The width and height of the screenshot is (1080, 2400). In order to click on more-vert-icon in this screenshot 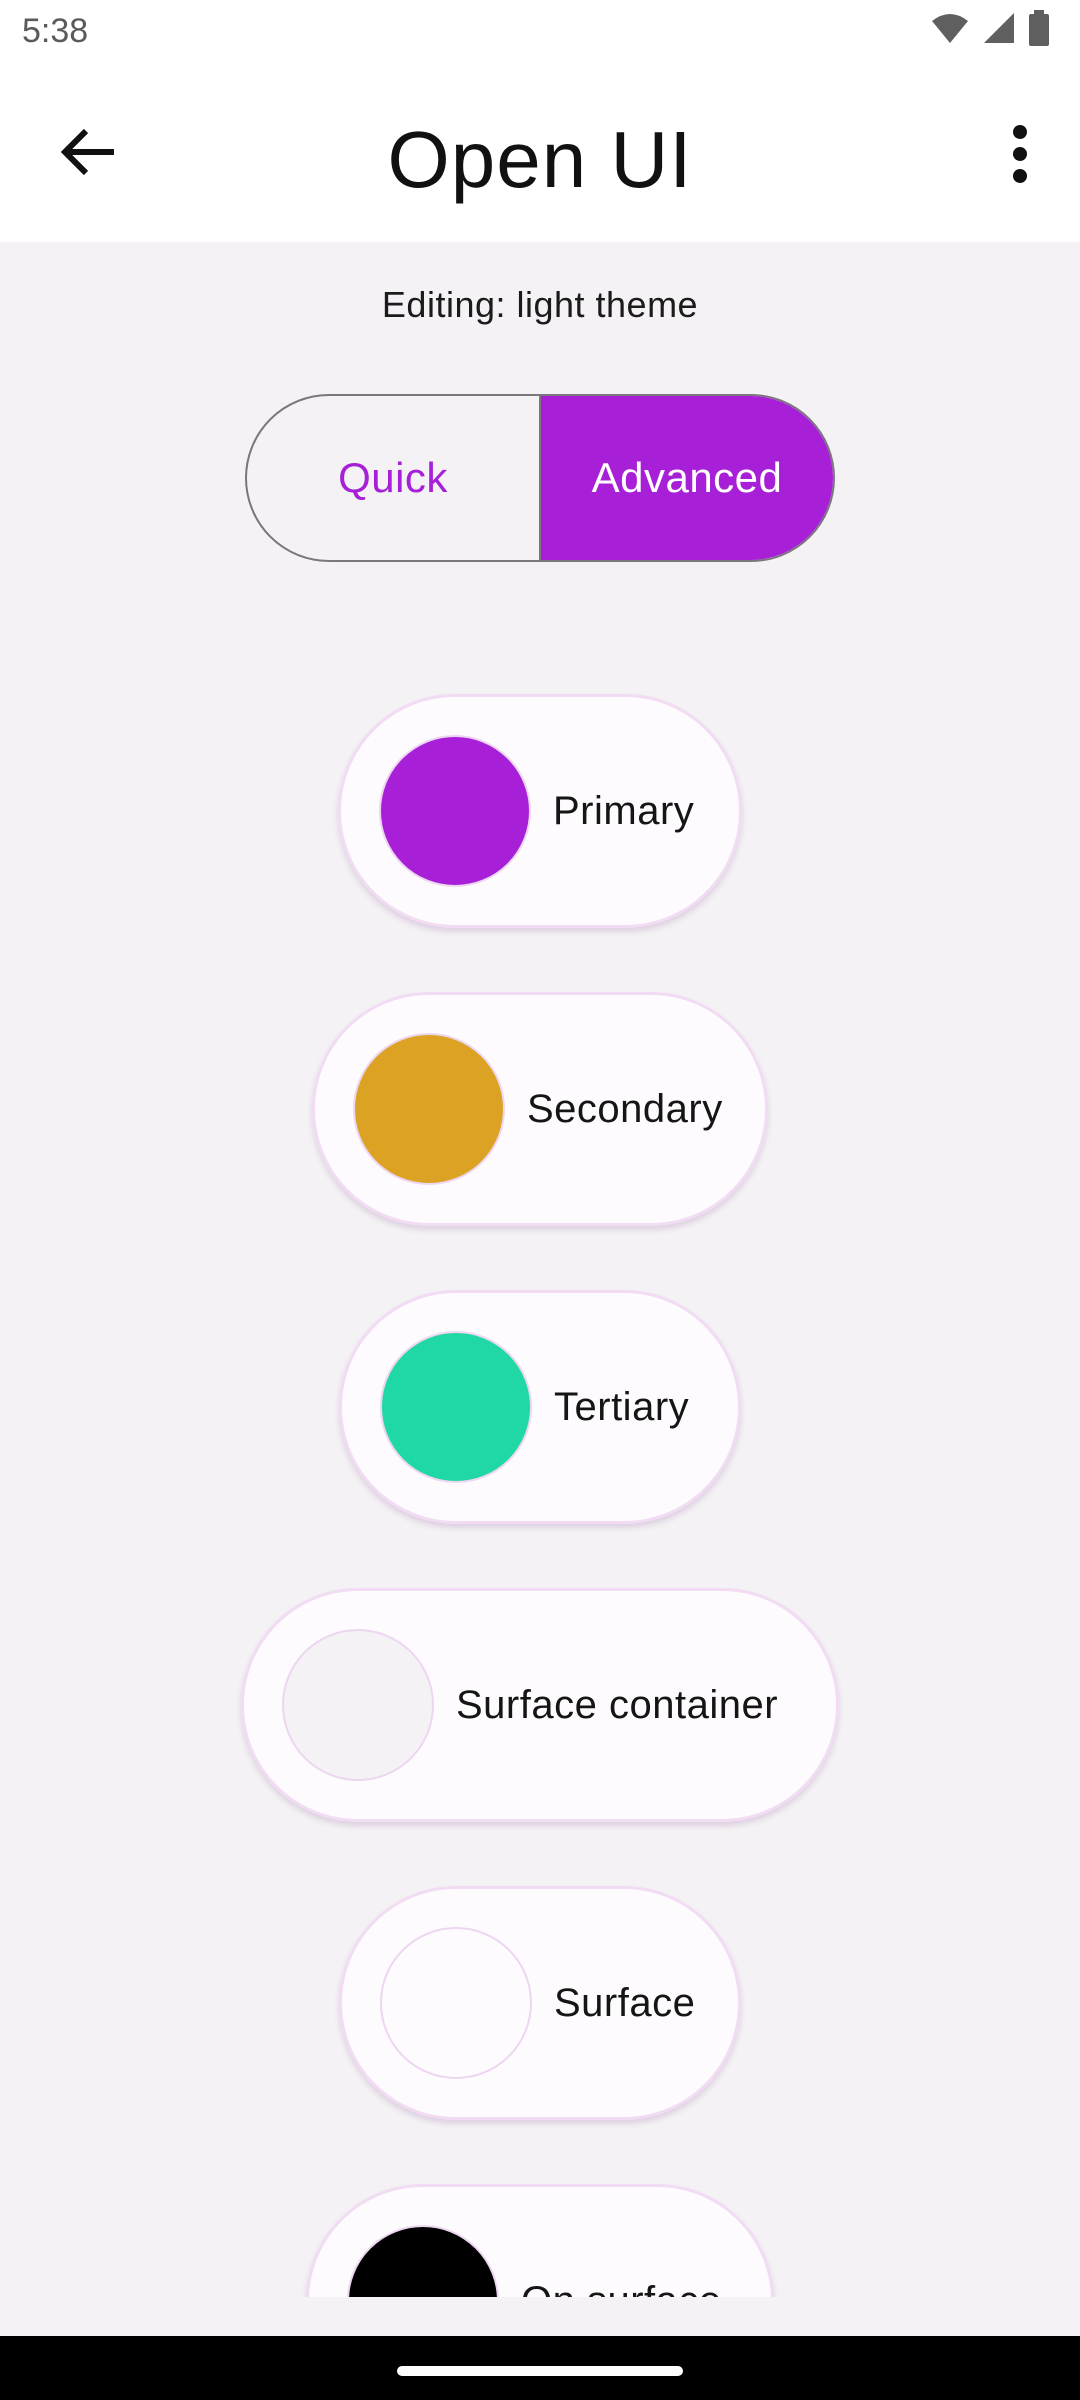, I will do `click(1020, 156)`.